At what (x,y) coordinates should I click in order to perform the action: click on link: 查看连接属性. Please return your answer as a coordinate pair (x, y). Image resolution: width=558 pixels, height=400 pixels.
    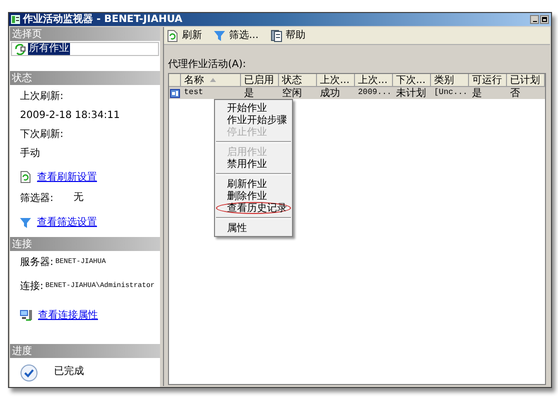
    Looking at the image, I should click on (68, 315).